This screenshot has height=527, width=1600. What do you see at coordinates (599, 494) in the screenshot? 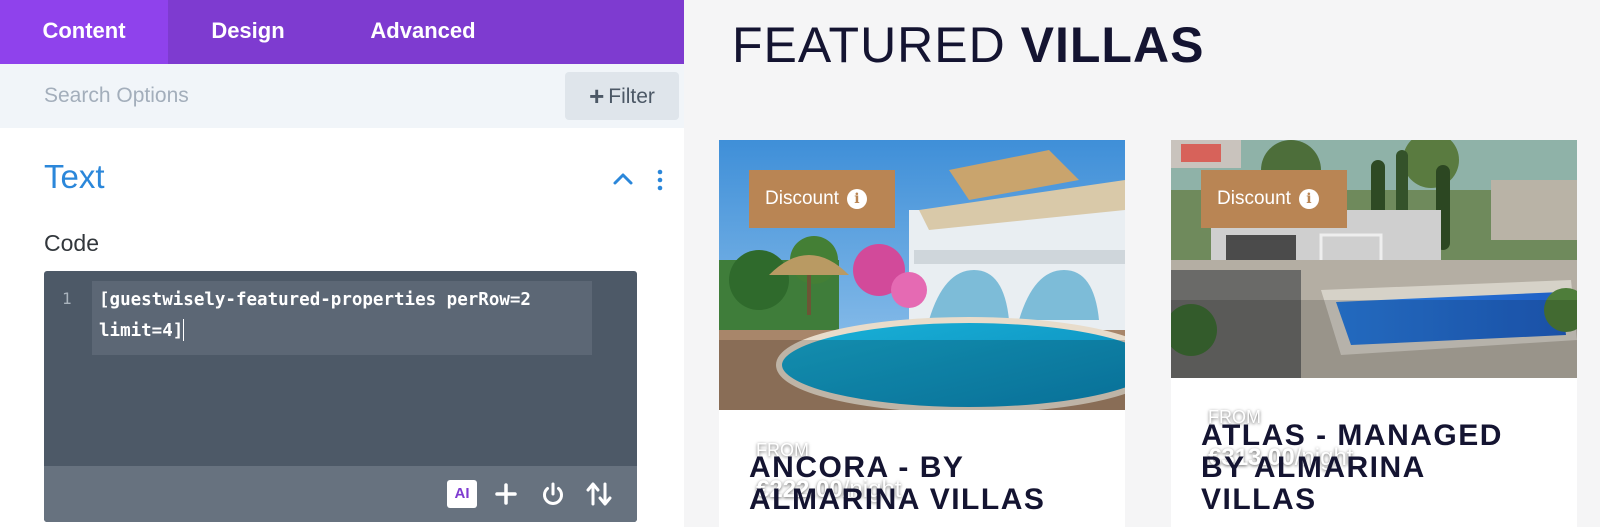
I see `sort-icon` at bounding box center [599, 494].